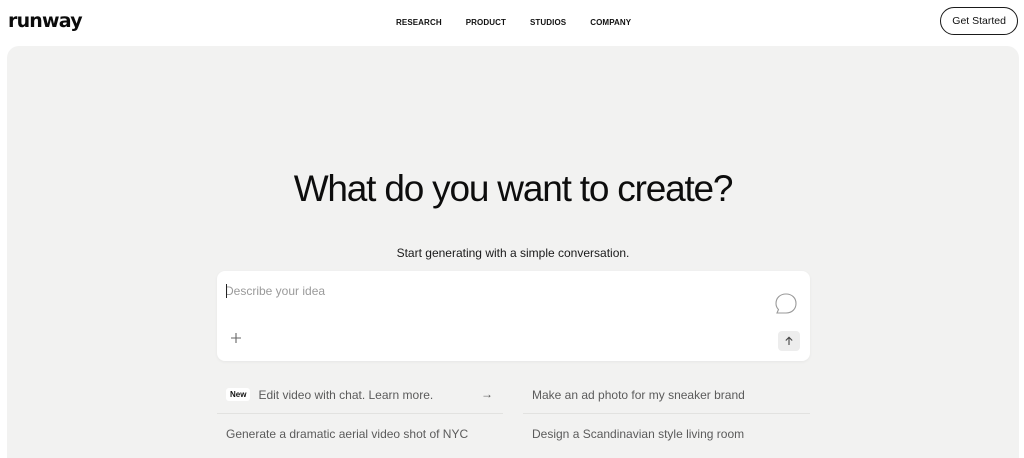 The image size is (1024, 458). Describe the element at coordinates (45, 21) in the screenshot. I see `runway-logo: runway` at that location.